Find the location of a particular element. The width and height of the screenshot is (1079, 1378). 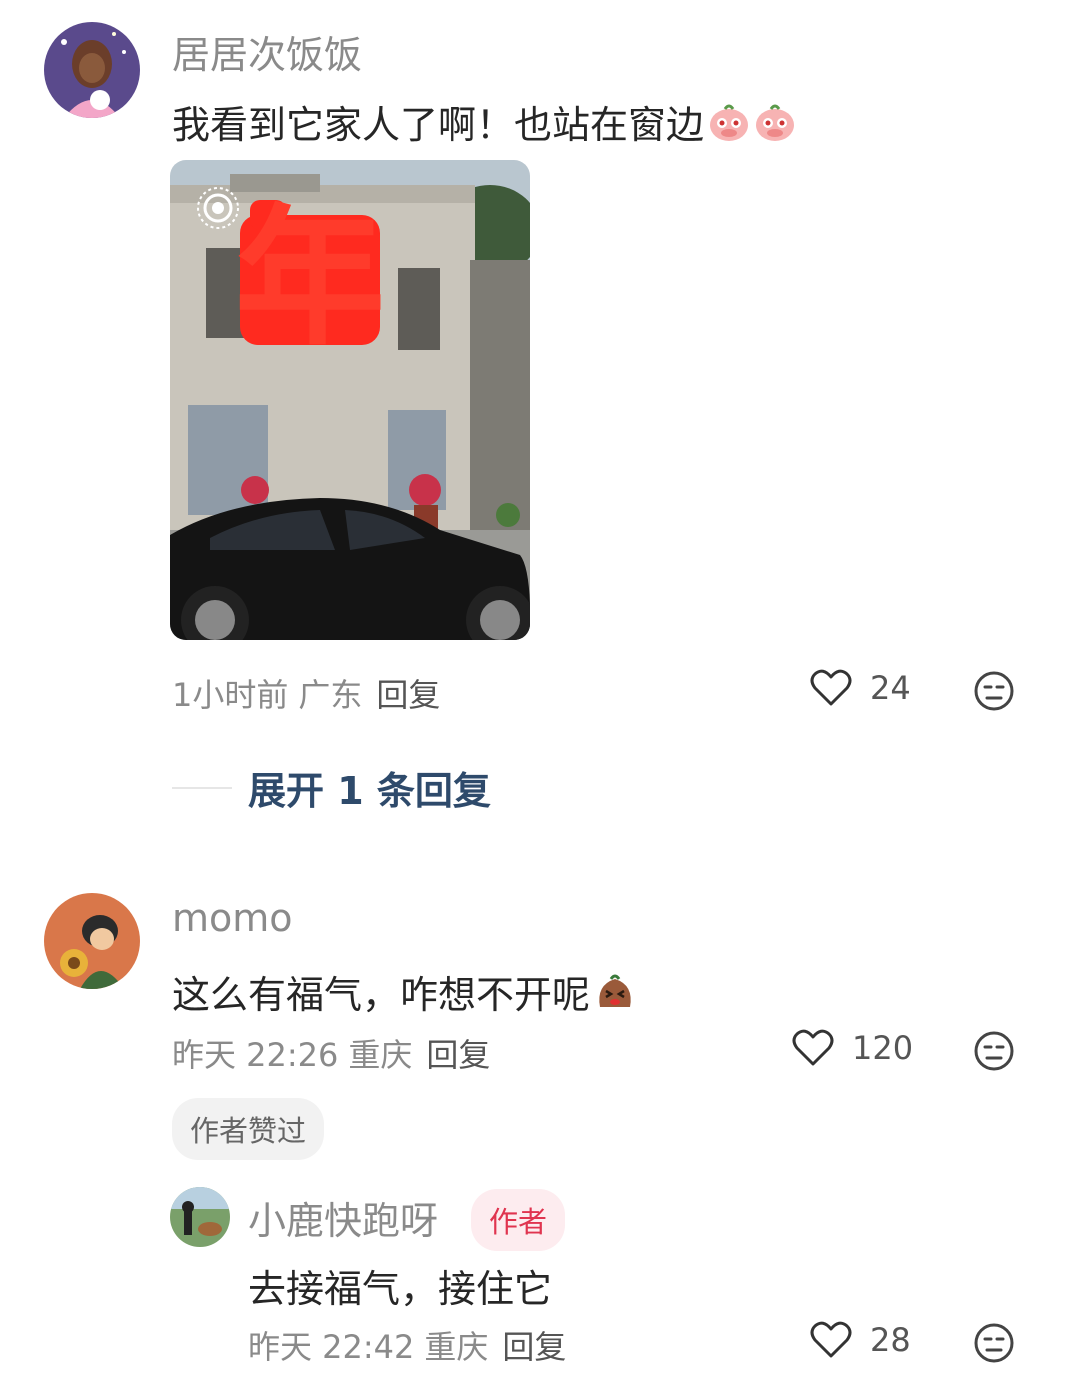

comment-text: 去接福气，接住它 is located at coordinates (400, 1285).